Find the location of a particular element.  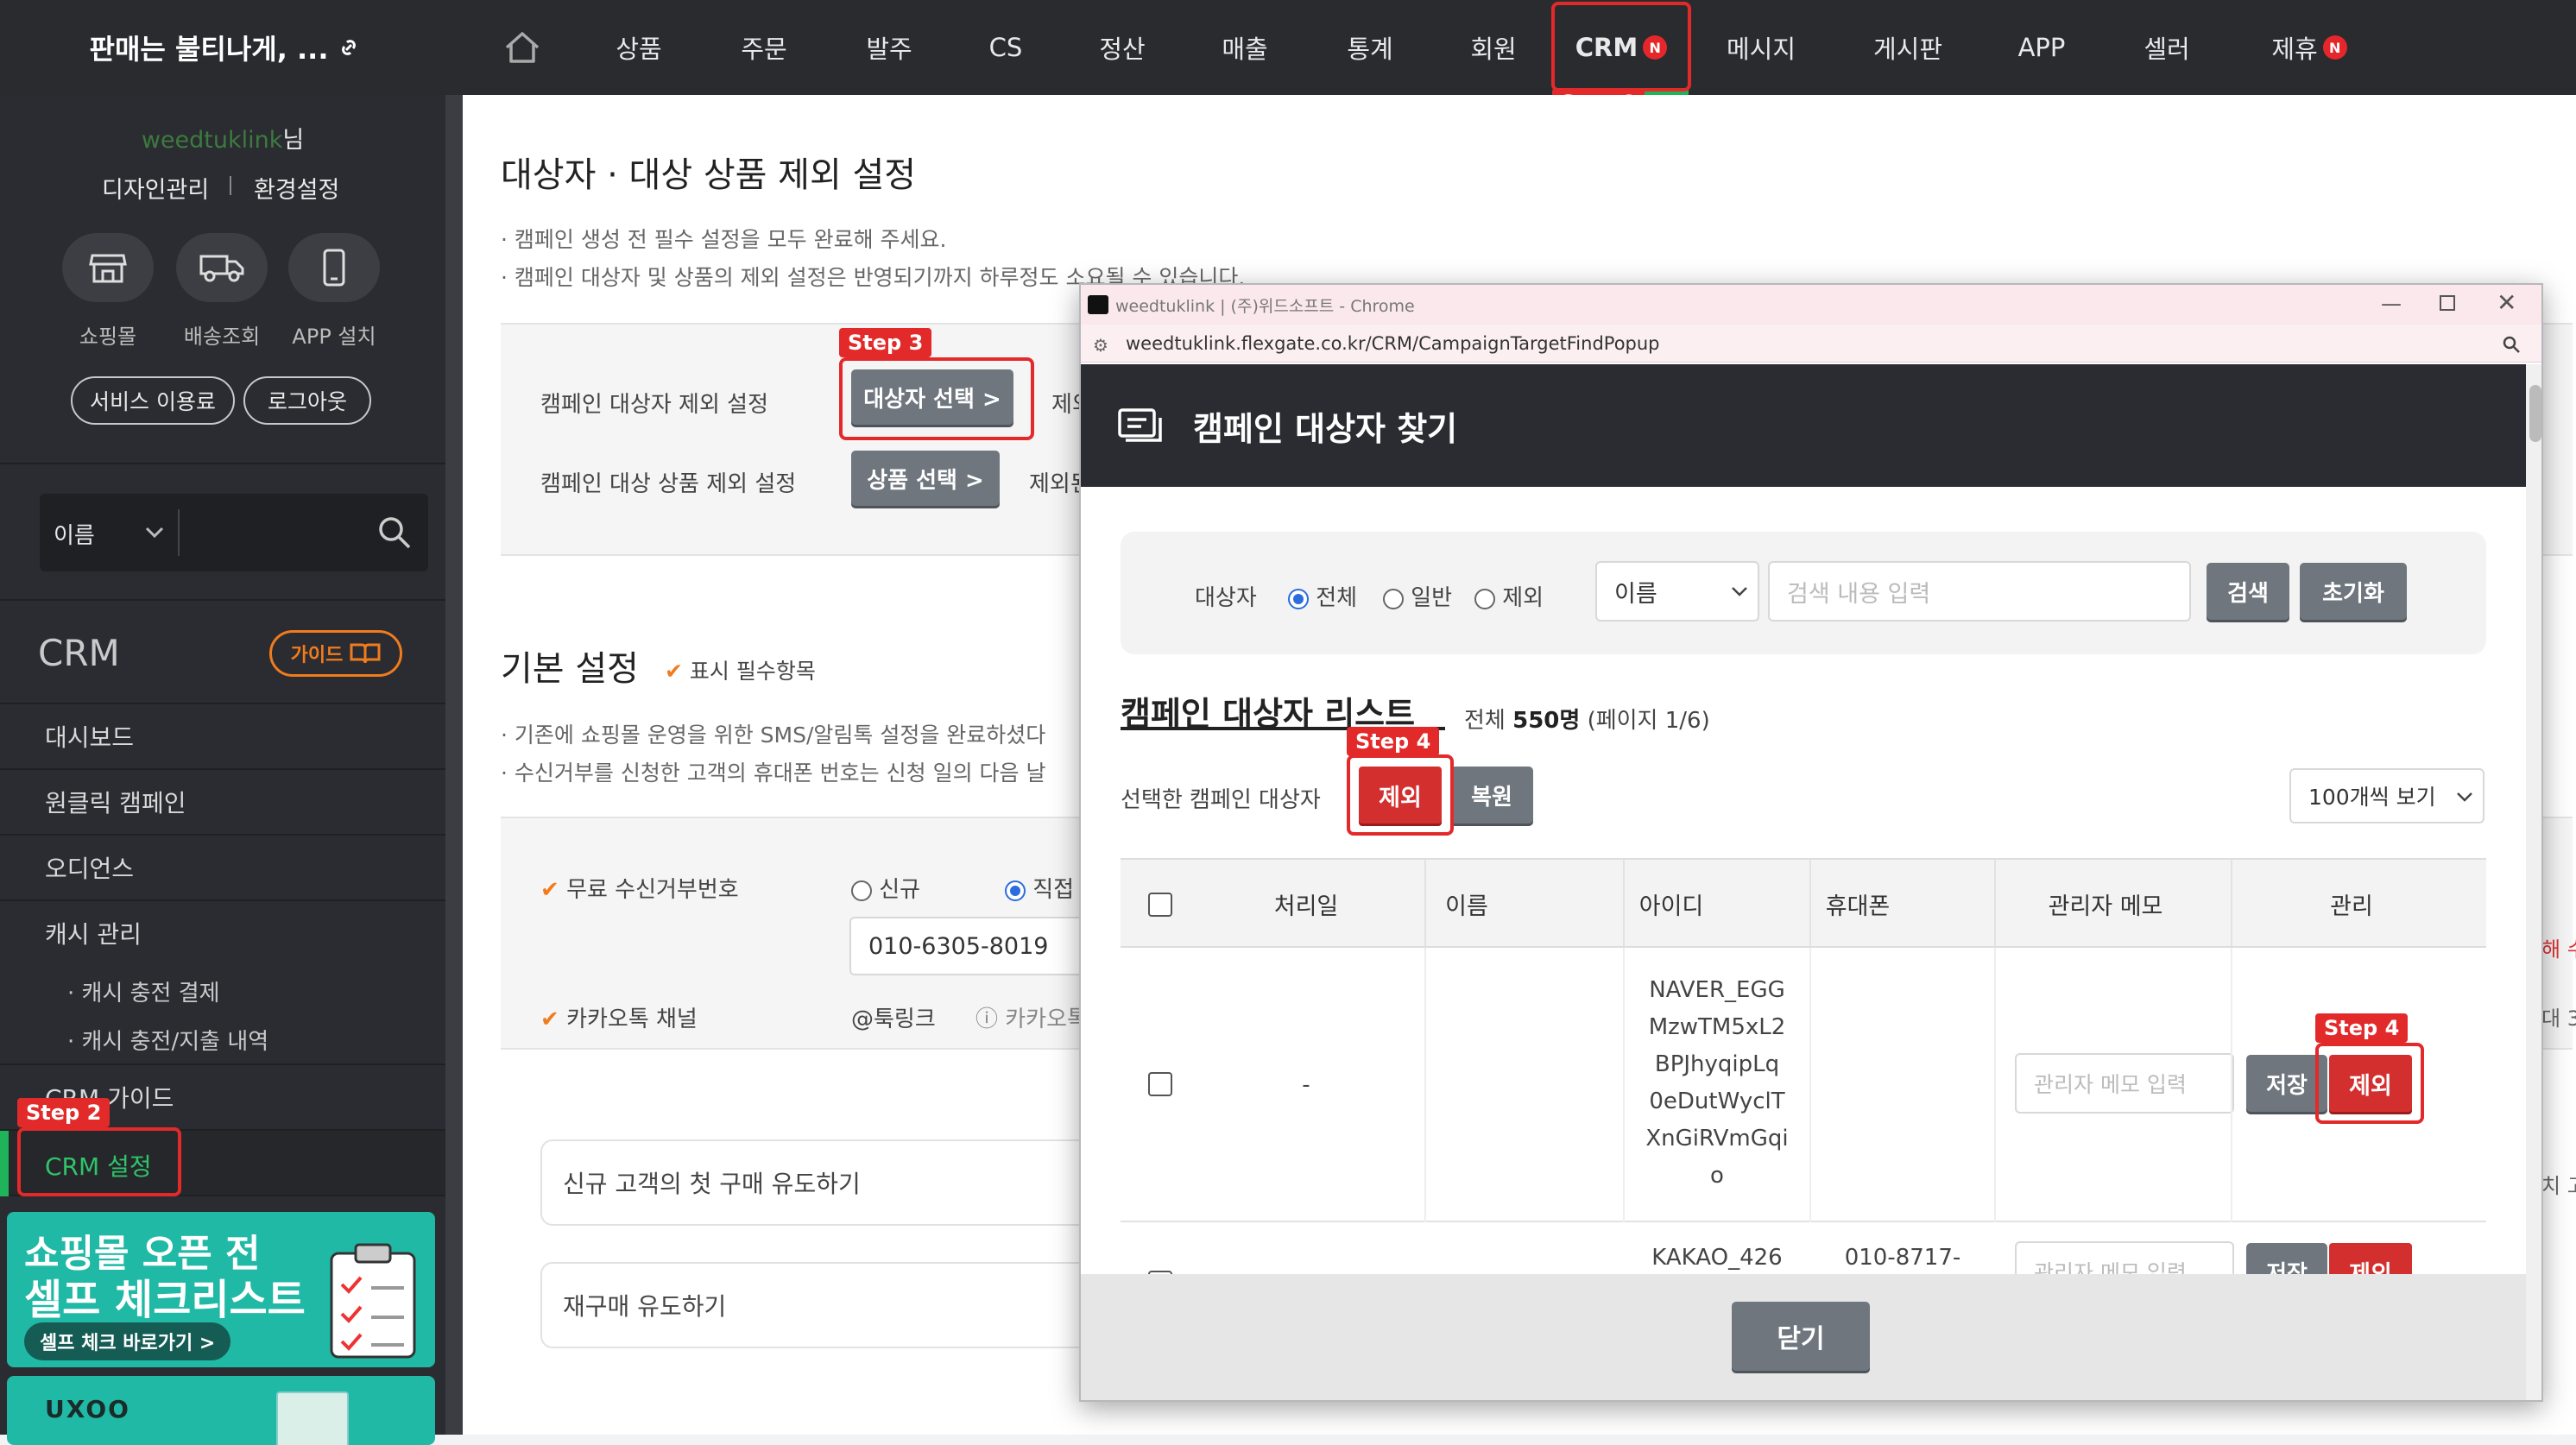

select-all-checkbox is located at coordinates (1160, 905).